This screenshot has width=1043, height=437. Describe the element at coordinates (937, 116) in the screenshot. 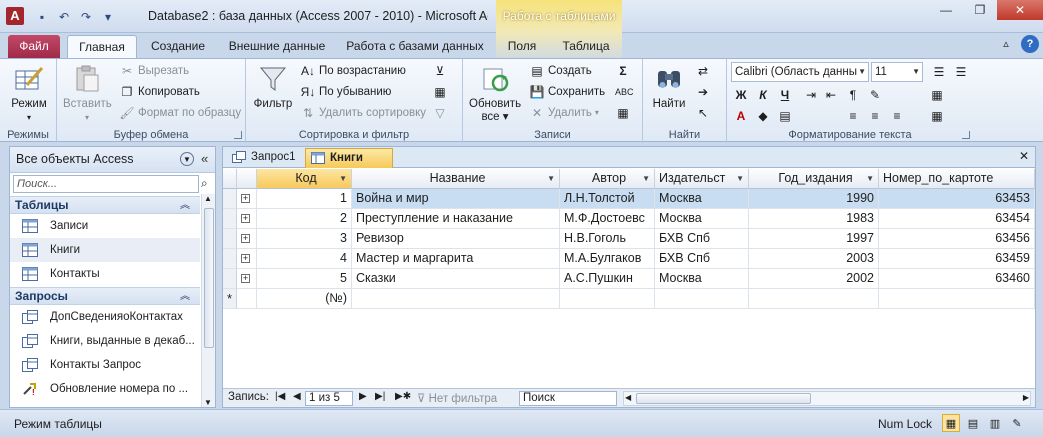

I see `alt-fill-button: ▦` at that location.